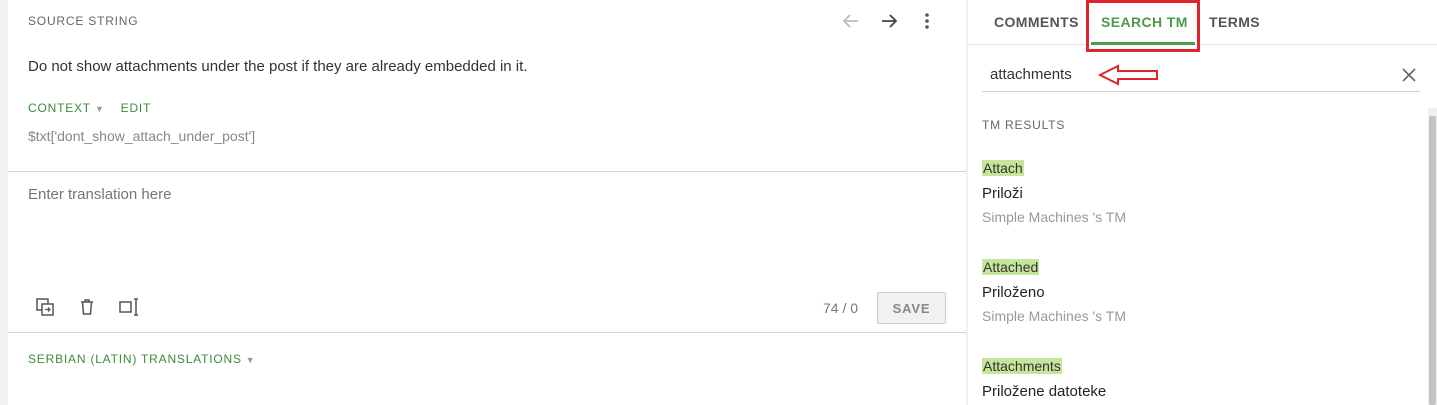  I want to click on translation-input, so click(478, 194).